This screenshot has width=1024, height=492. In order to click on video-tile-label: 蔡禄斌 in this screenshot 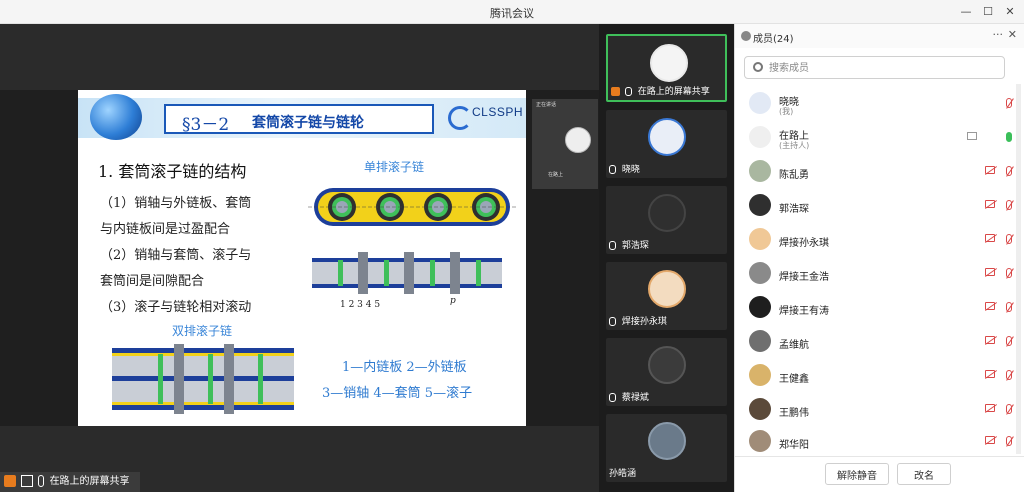, I will do `click(629, 396)`.